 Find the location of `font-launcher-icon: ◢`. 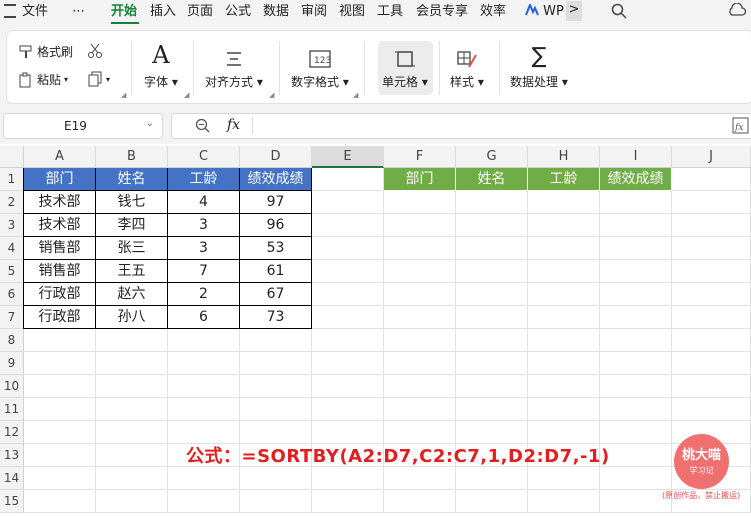

font-launcher-icon: ◢ is located at coordinates (186, 95).